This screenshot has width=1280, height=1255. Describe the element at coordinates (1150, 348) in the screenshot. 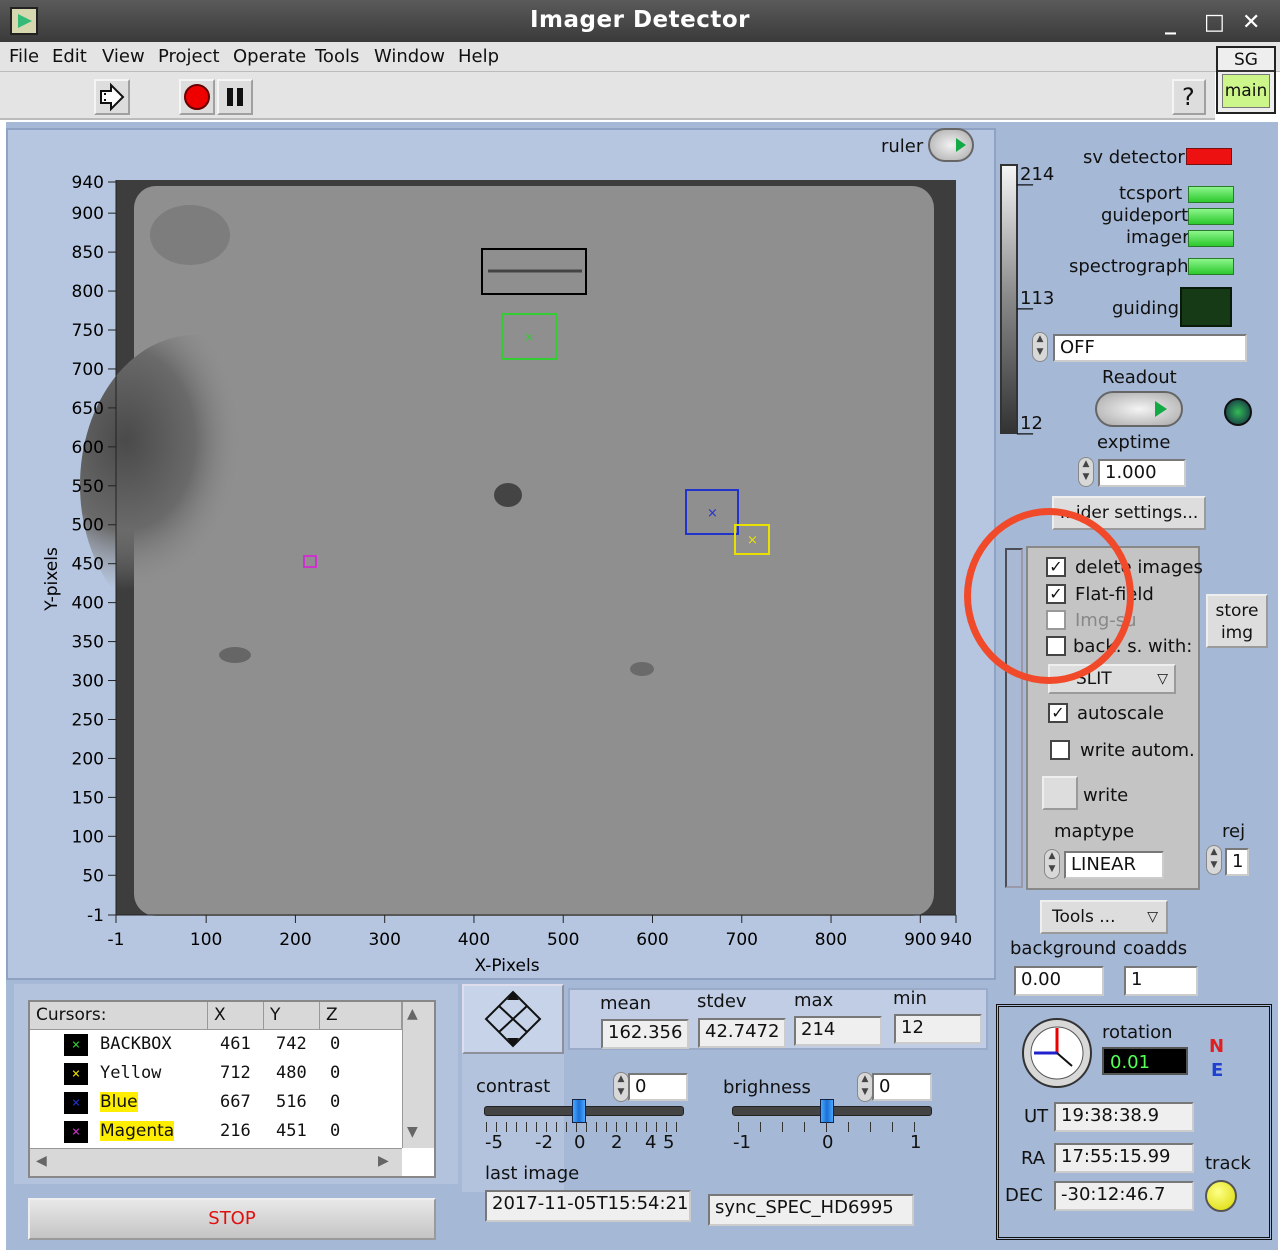

I see `guiding-mode-field: OFF` at that location.